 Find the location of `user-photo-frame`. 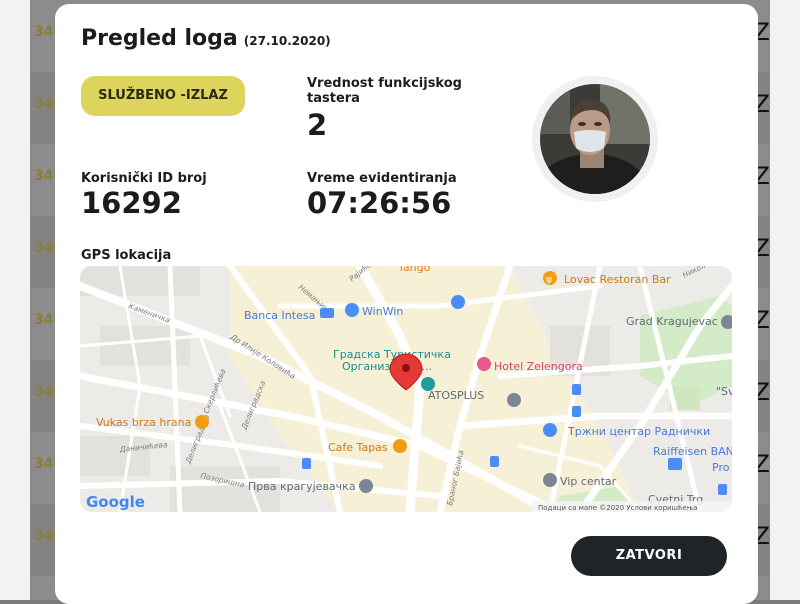

user-photo-frame is located at coordinates (595, 139).